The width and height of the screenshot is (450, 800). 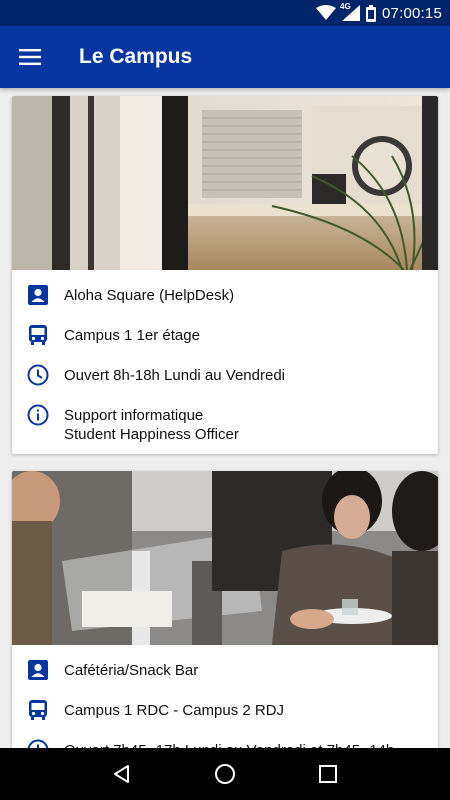 What do you see at coordinates (225, 336) in the screenshot?
I see `location-place-row: Campus 1 1er étage` at bounding box center [225, 336].